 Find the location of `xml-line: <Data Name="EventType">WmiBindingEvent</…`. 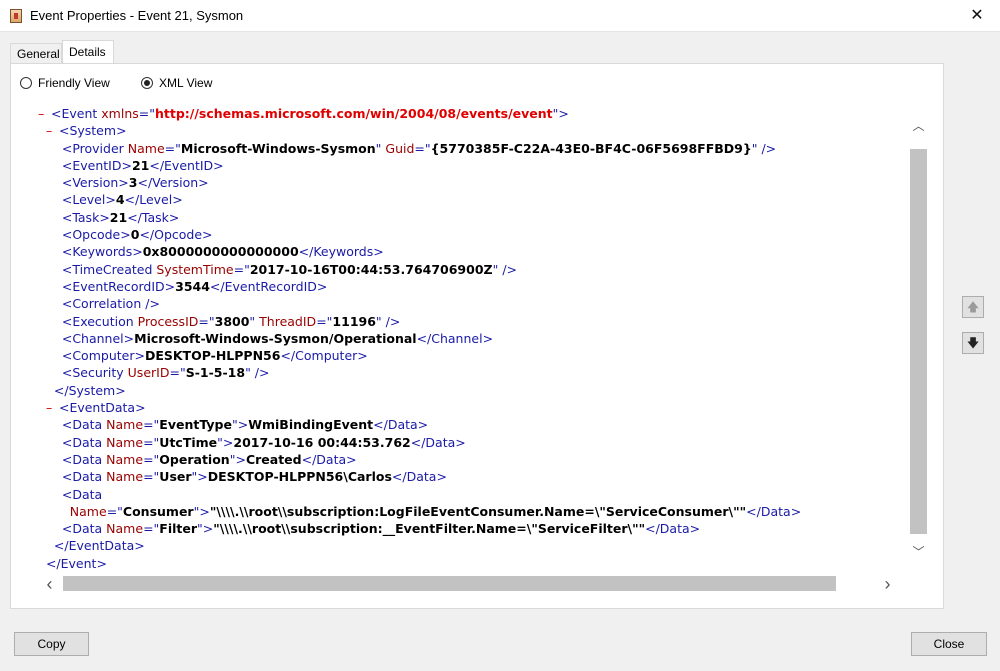

xml-line: <Data Name="EventType">WmiBindingEvent</… is located at coordinates (245, 425).